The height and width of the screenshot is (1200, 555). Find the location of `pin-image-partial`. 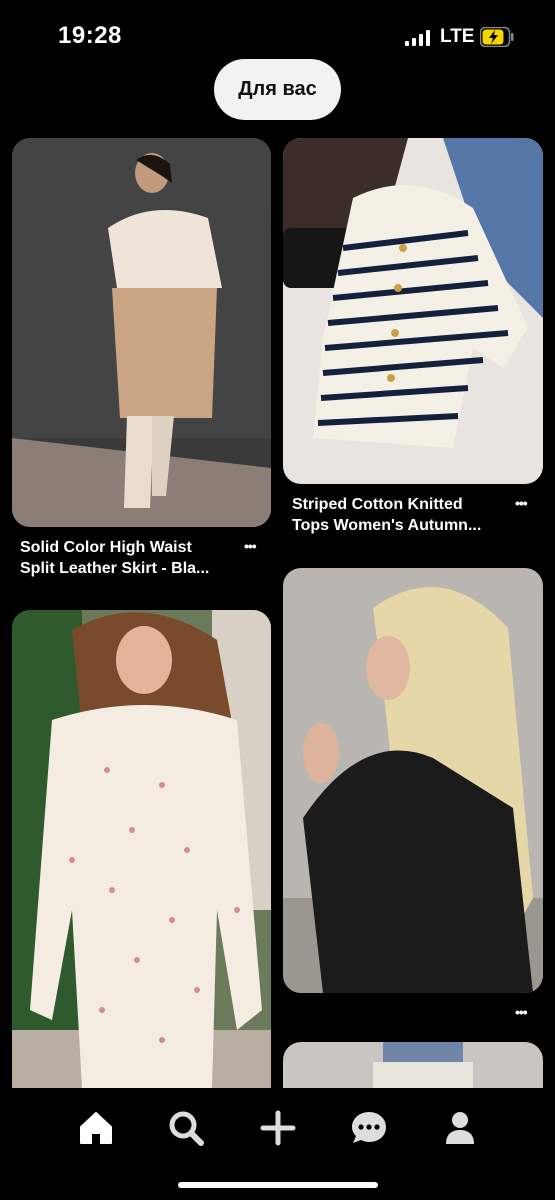

pin-image-partial is located at coordinates (413, 1065).